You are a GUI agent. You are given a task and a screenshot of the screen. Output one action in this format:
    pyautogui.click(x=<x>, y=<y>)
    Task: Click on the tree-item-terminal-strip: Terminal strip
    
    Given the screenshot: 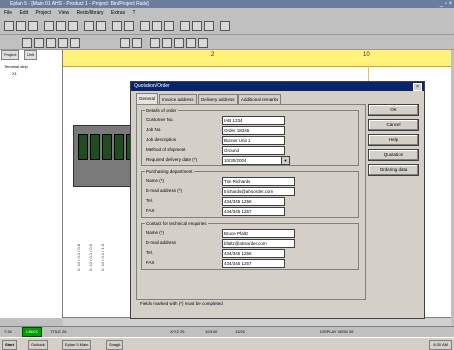 What is the action you would take?
    pyautogui.click(x=16, y=66)
    